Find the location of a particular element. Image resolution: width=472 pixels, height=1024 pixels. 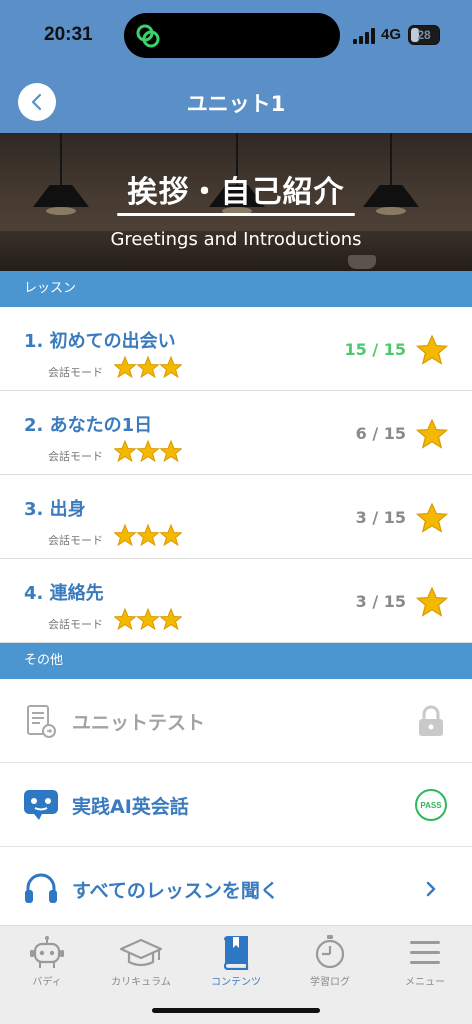

page-title: ユニット1 is located at coordinates (236, 104).